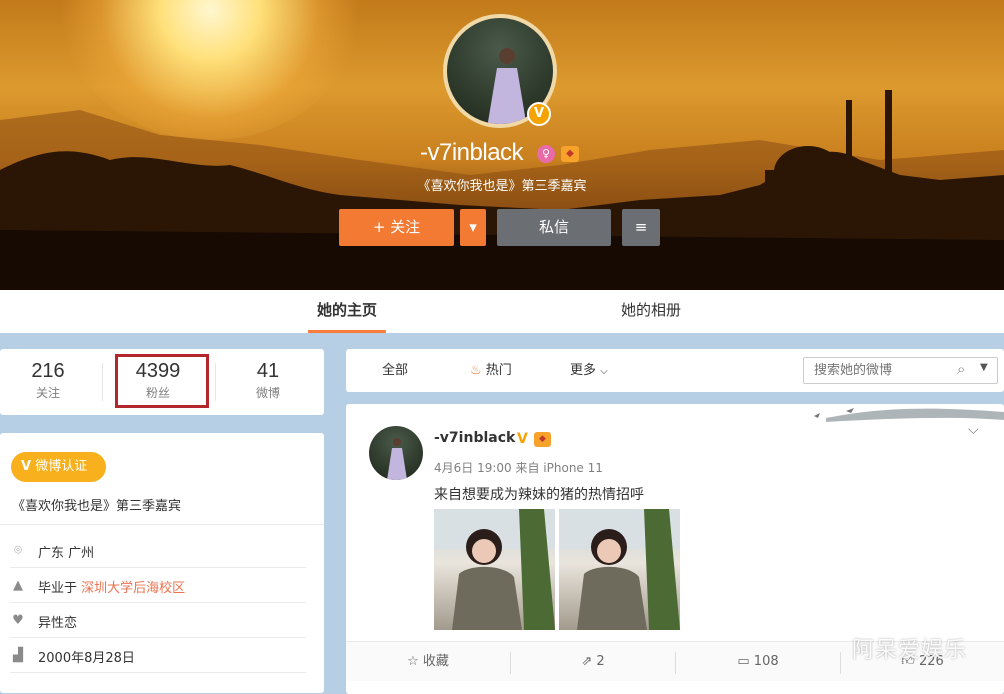  Describe the element at coordinates (502, 311) in the screenshot. I see `profile-tabs: 她的主页 她的相册` at that location.